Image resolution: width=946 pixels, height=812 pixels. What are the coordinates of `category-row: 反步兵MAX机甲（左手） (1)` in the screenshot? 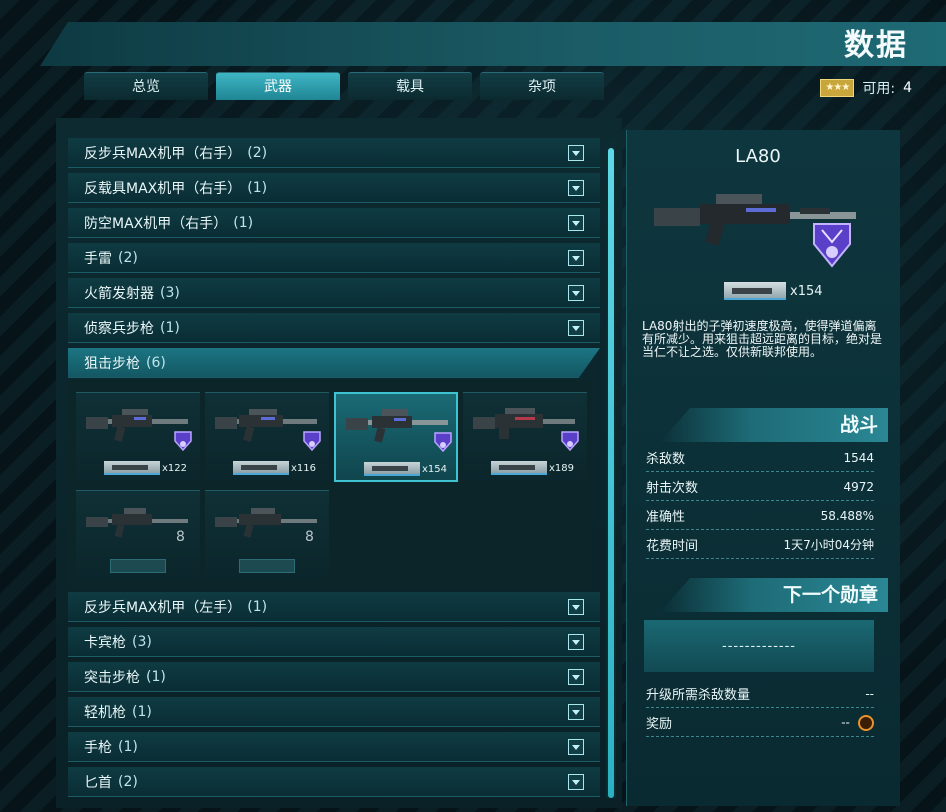 It's located at (334, 607).